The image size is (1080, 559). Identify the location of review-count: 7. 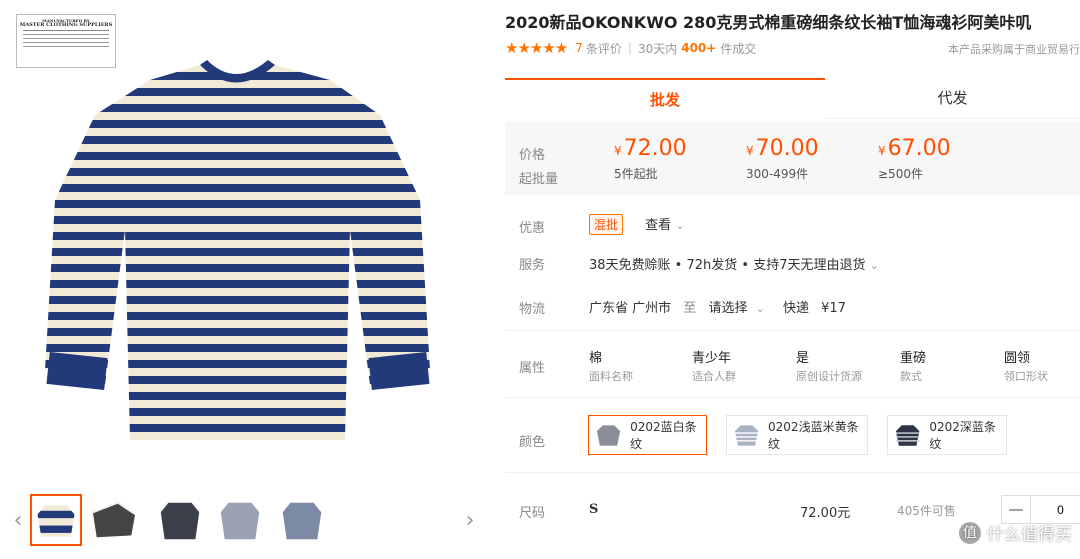
(579, 48).